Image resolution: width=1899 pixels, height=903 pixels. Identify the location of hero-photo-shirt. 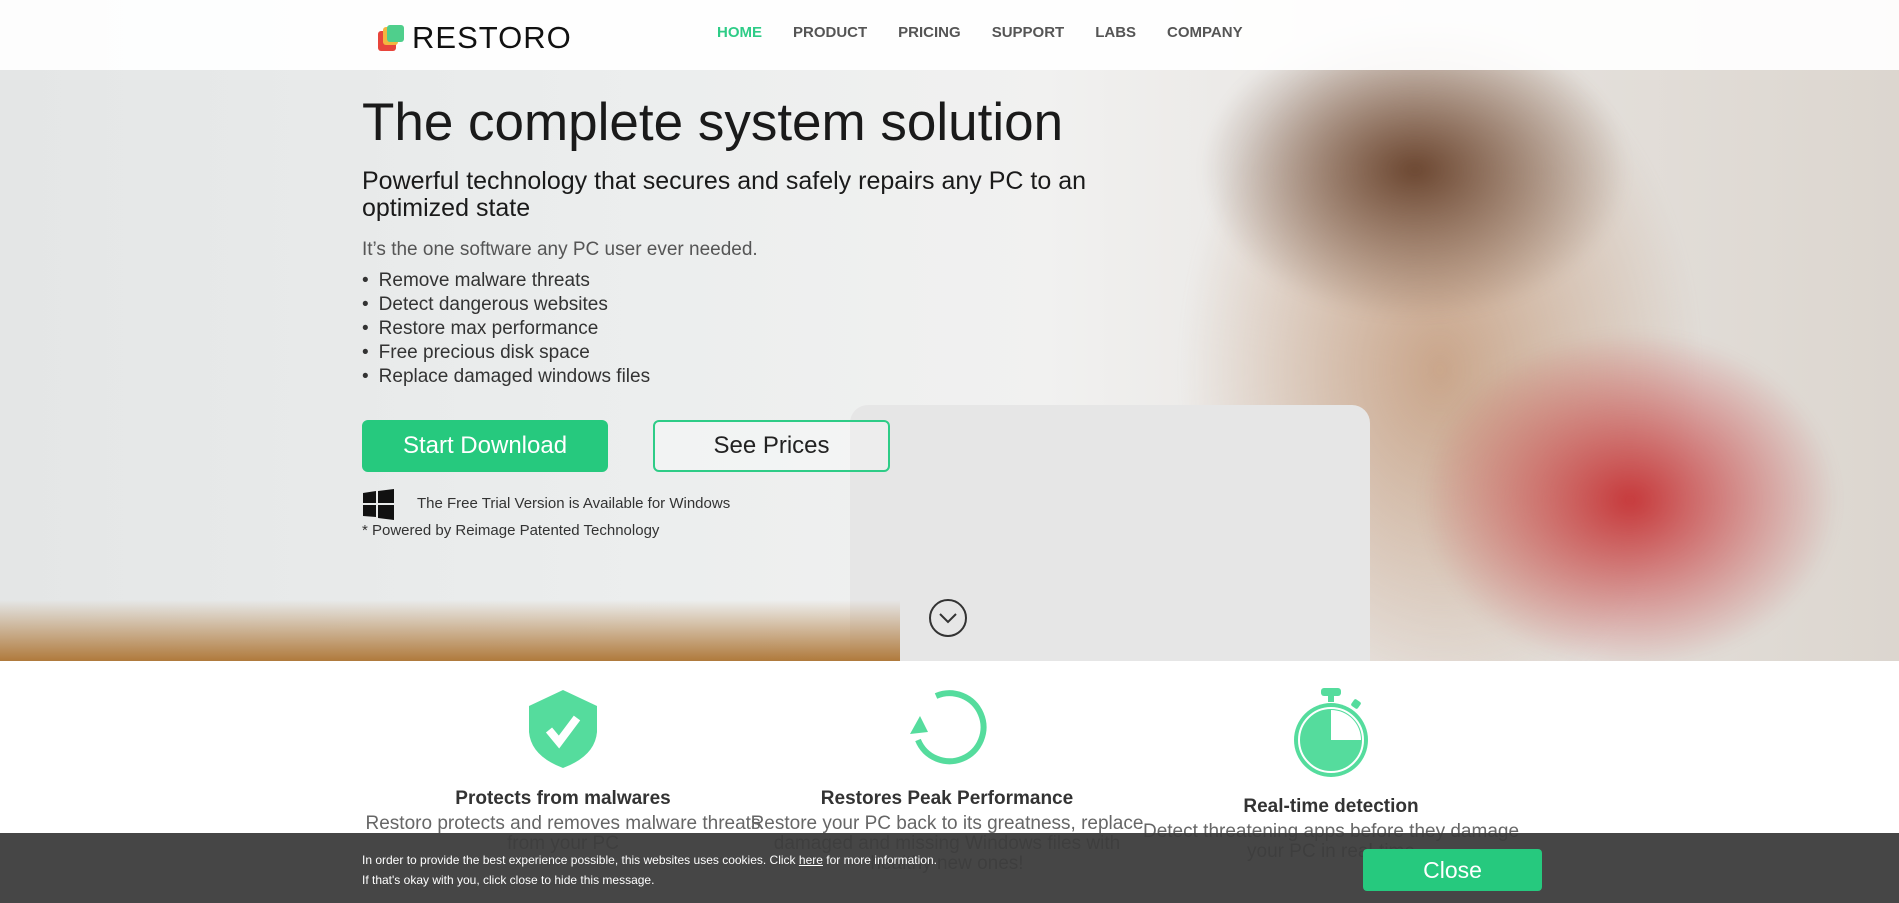
(1630, 495).